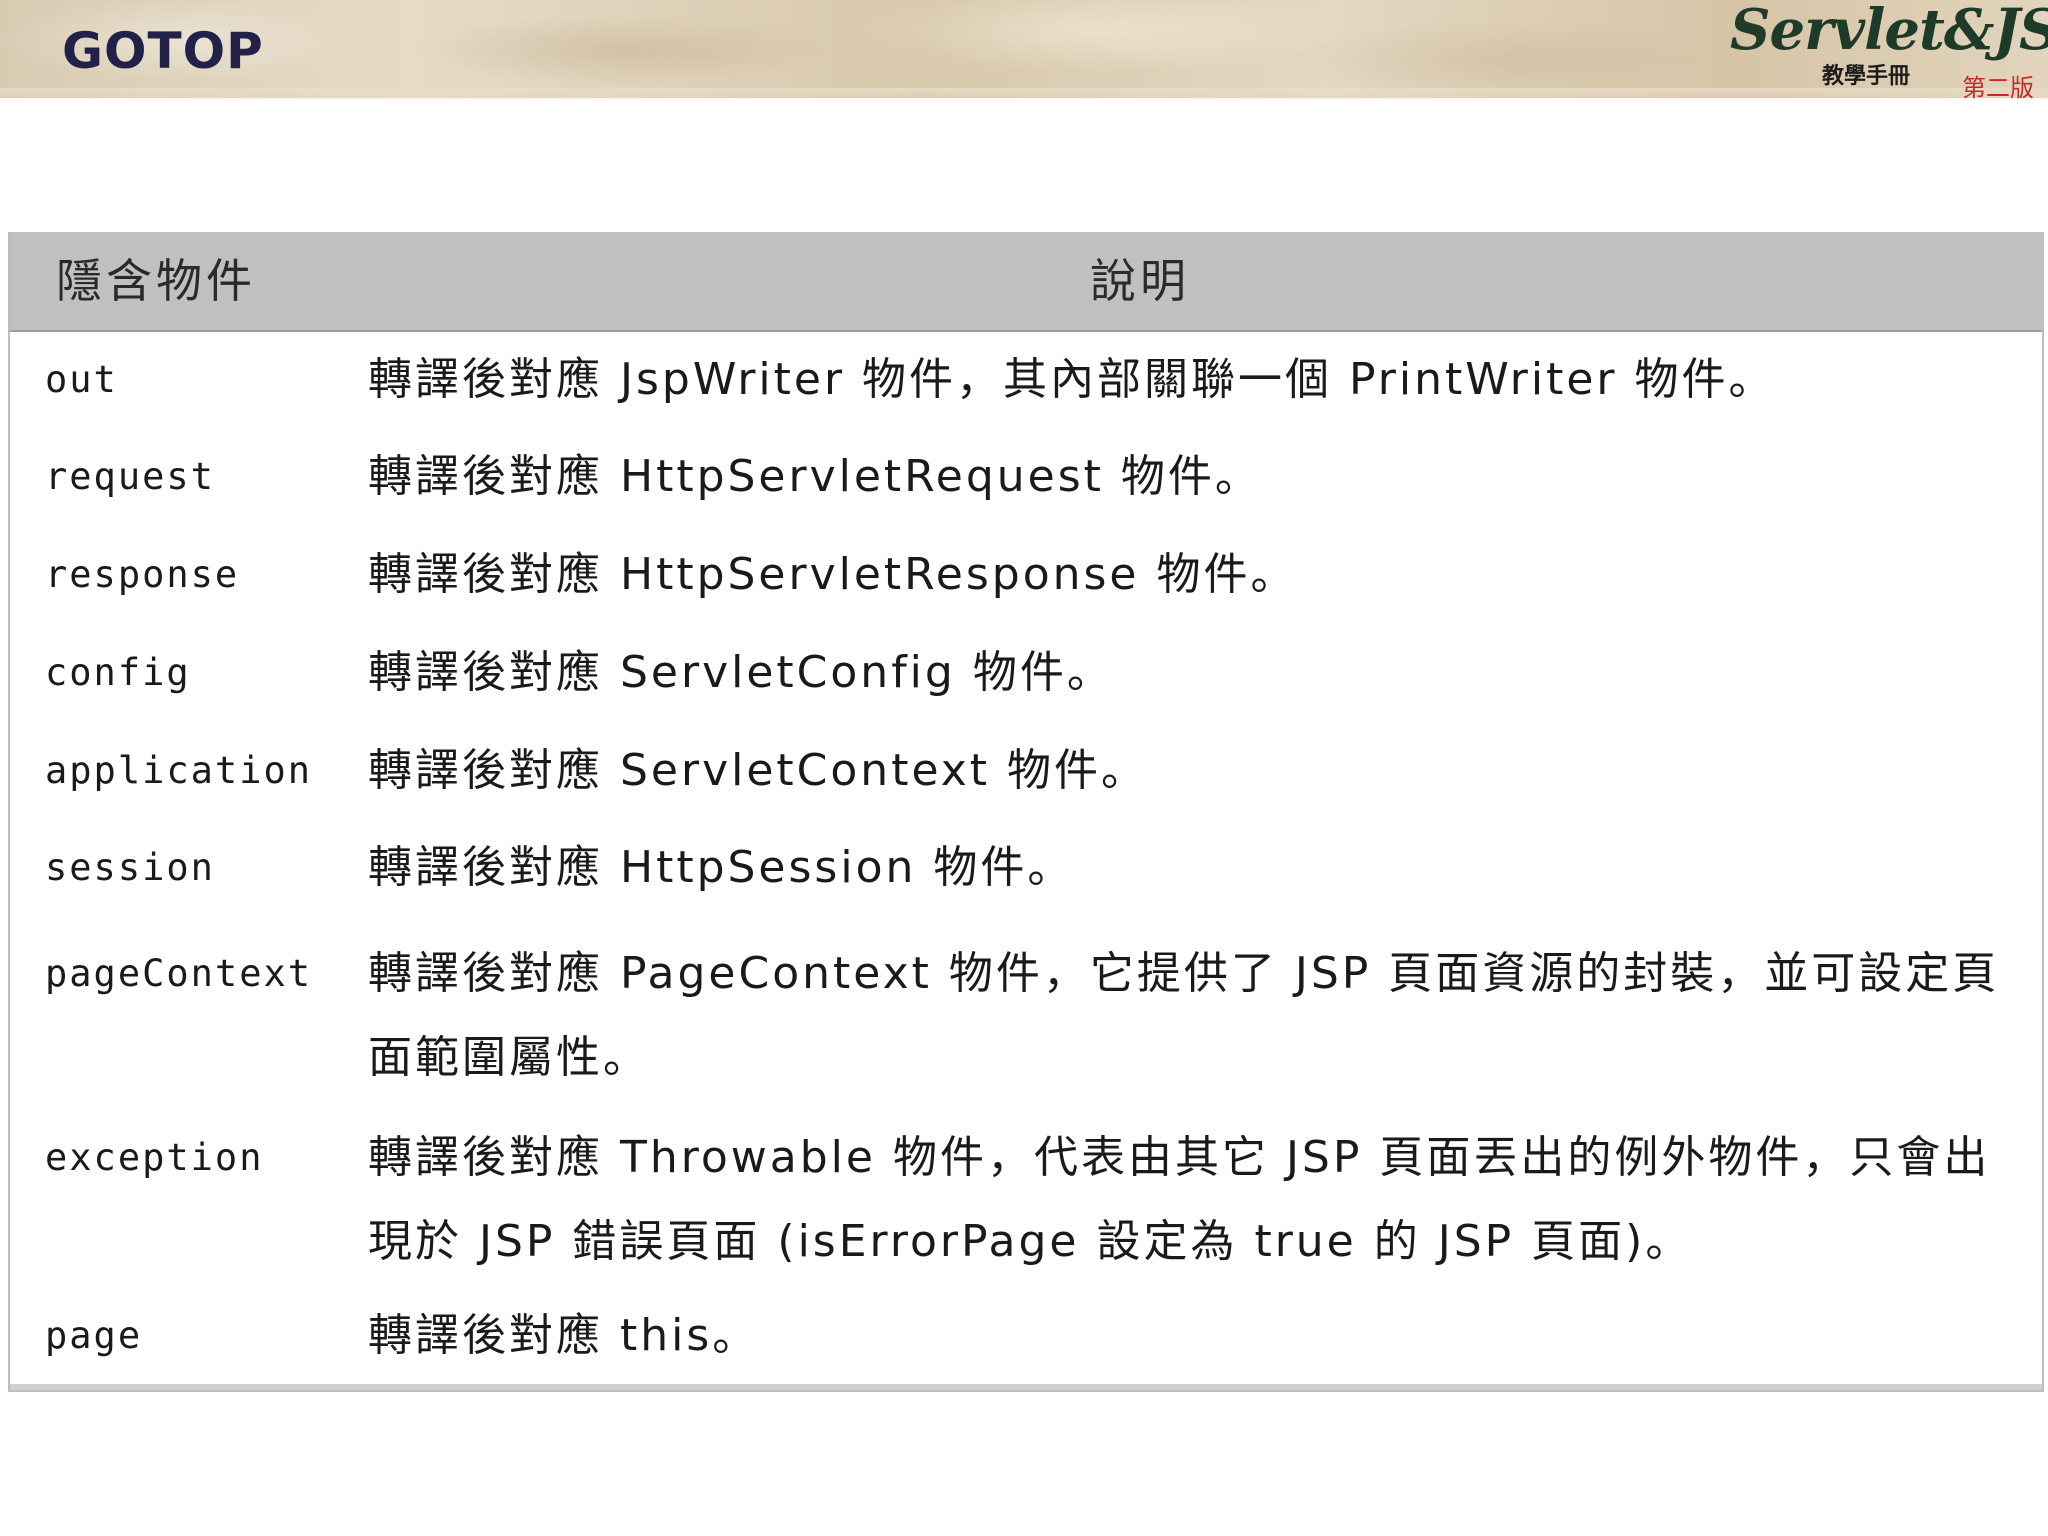 The height and width of the screenshot is (1536, 2048). Describe the element at coordinates (1026, 1336) in the screenshot. I see `table-row: page 轉譯後對應 this。` at that location.